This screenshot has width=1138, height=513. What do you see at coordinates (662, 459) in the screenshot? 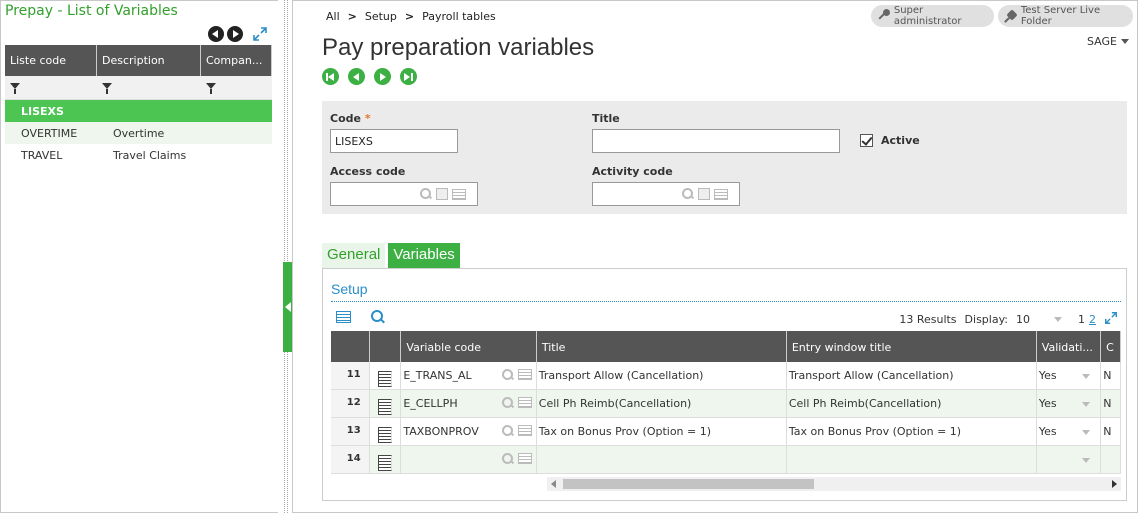
I see `title-cell` at bounding box center [662, 459].